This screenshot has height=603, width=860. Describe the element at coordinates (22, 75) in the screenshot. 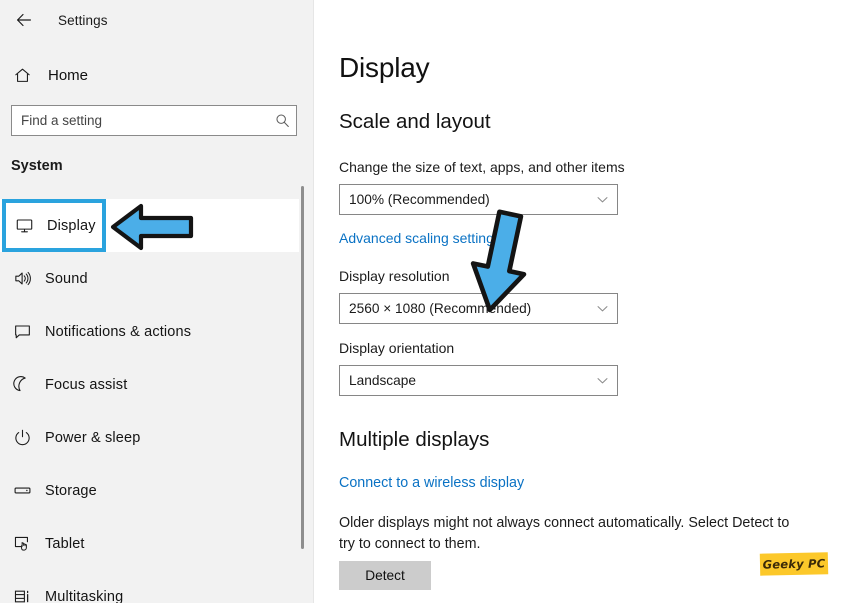

I see `home-icon` at that location.